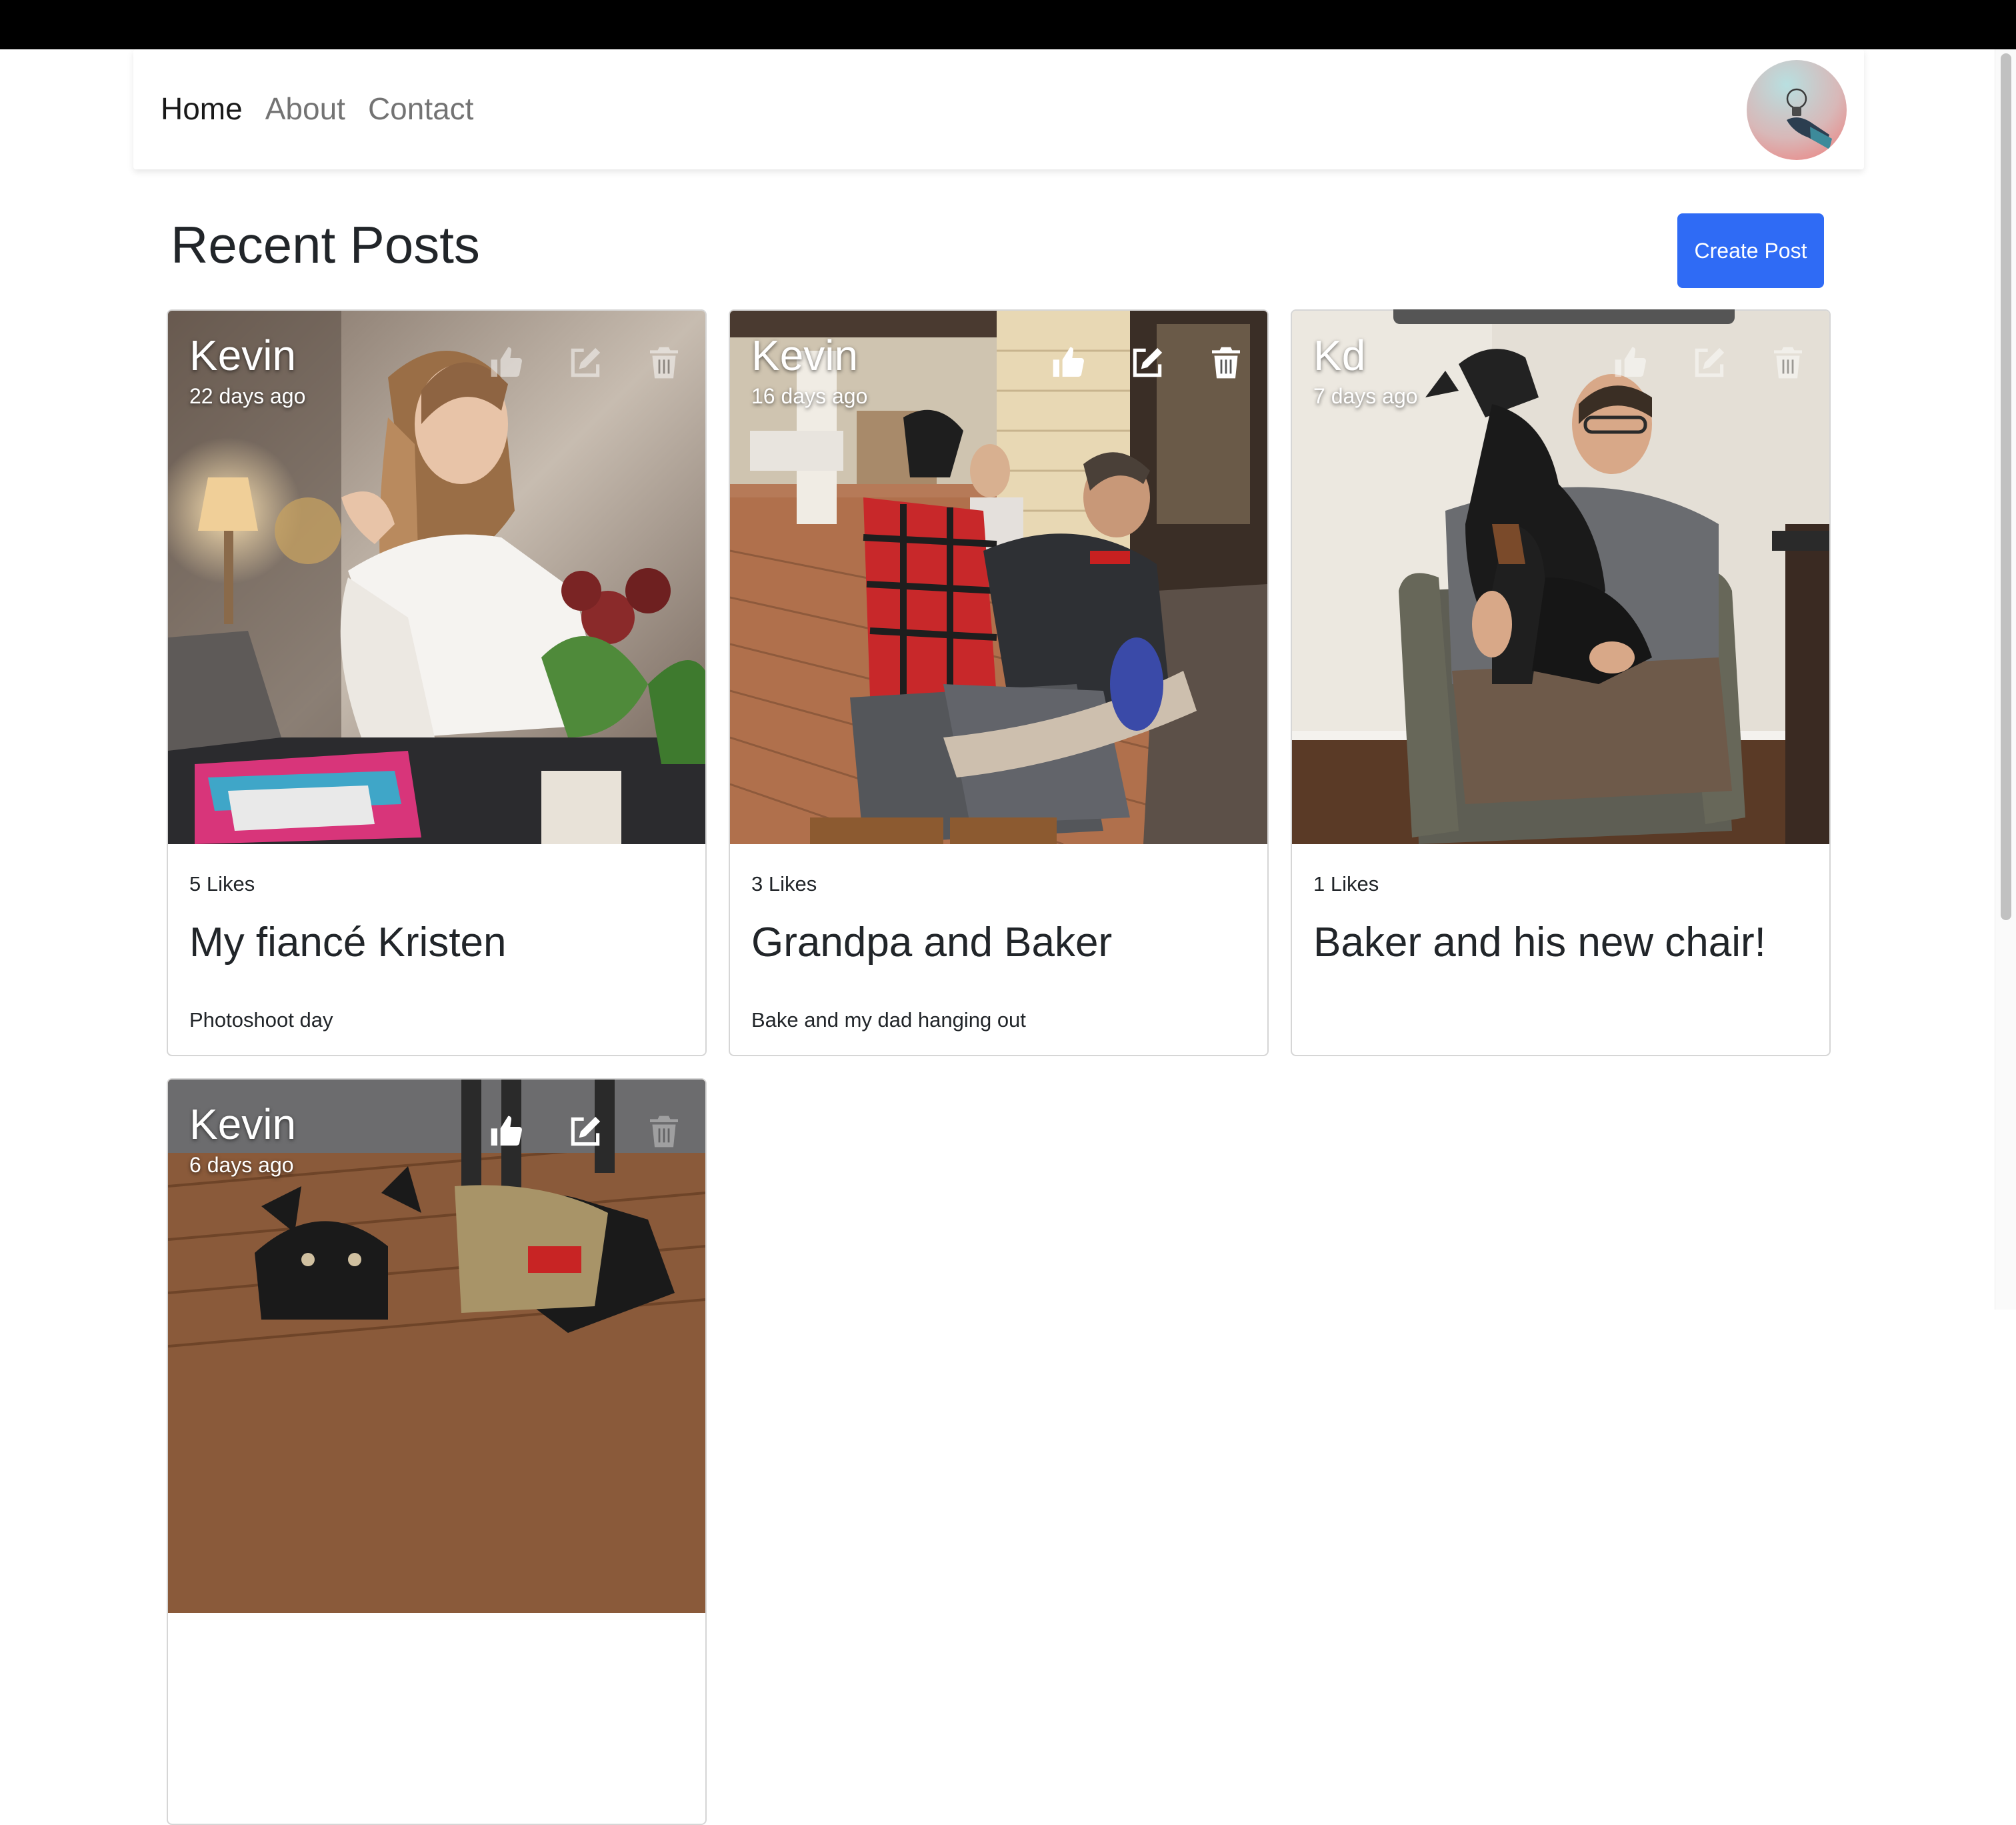 The height and width of the screenshot is (1825, 2016). I want to click on post-likes: 1 Likes, so click(1346, 883).